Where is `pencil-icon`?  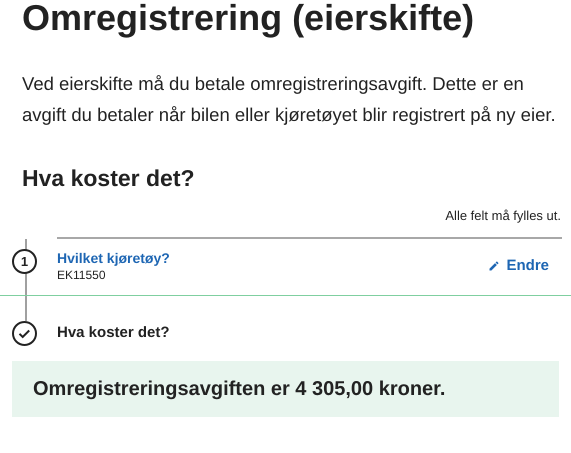 pencil-icon is located at coordinates (494, 266).